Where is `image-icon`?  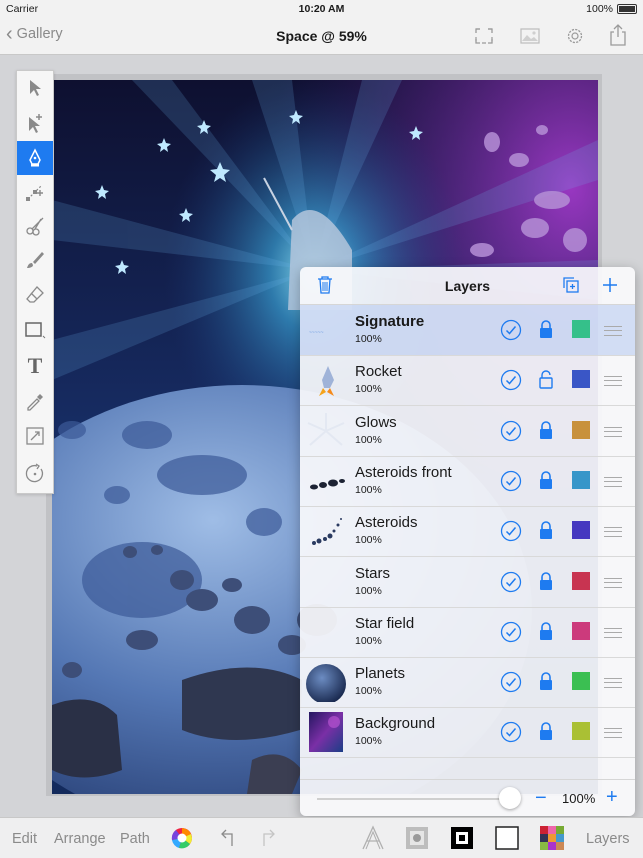
image-icon is located at coordinates (530, 36).